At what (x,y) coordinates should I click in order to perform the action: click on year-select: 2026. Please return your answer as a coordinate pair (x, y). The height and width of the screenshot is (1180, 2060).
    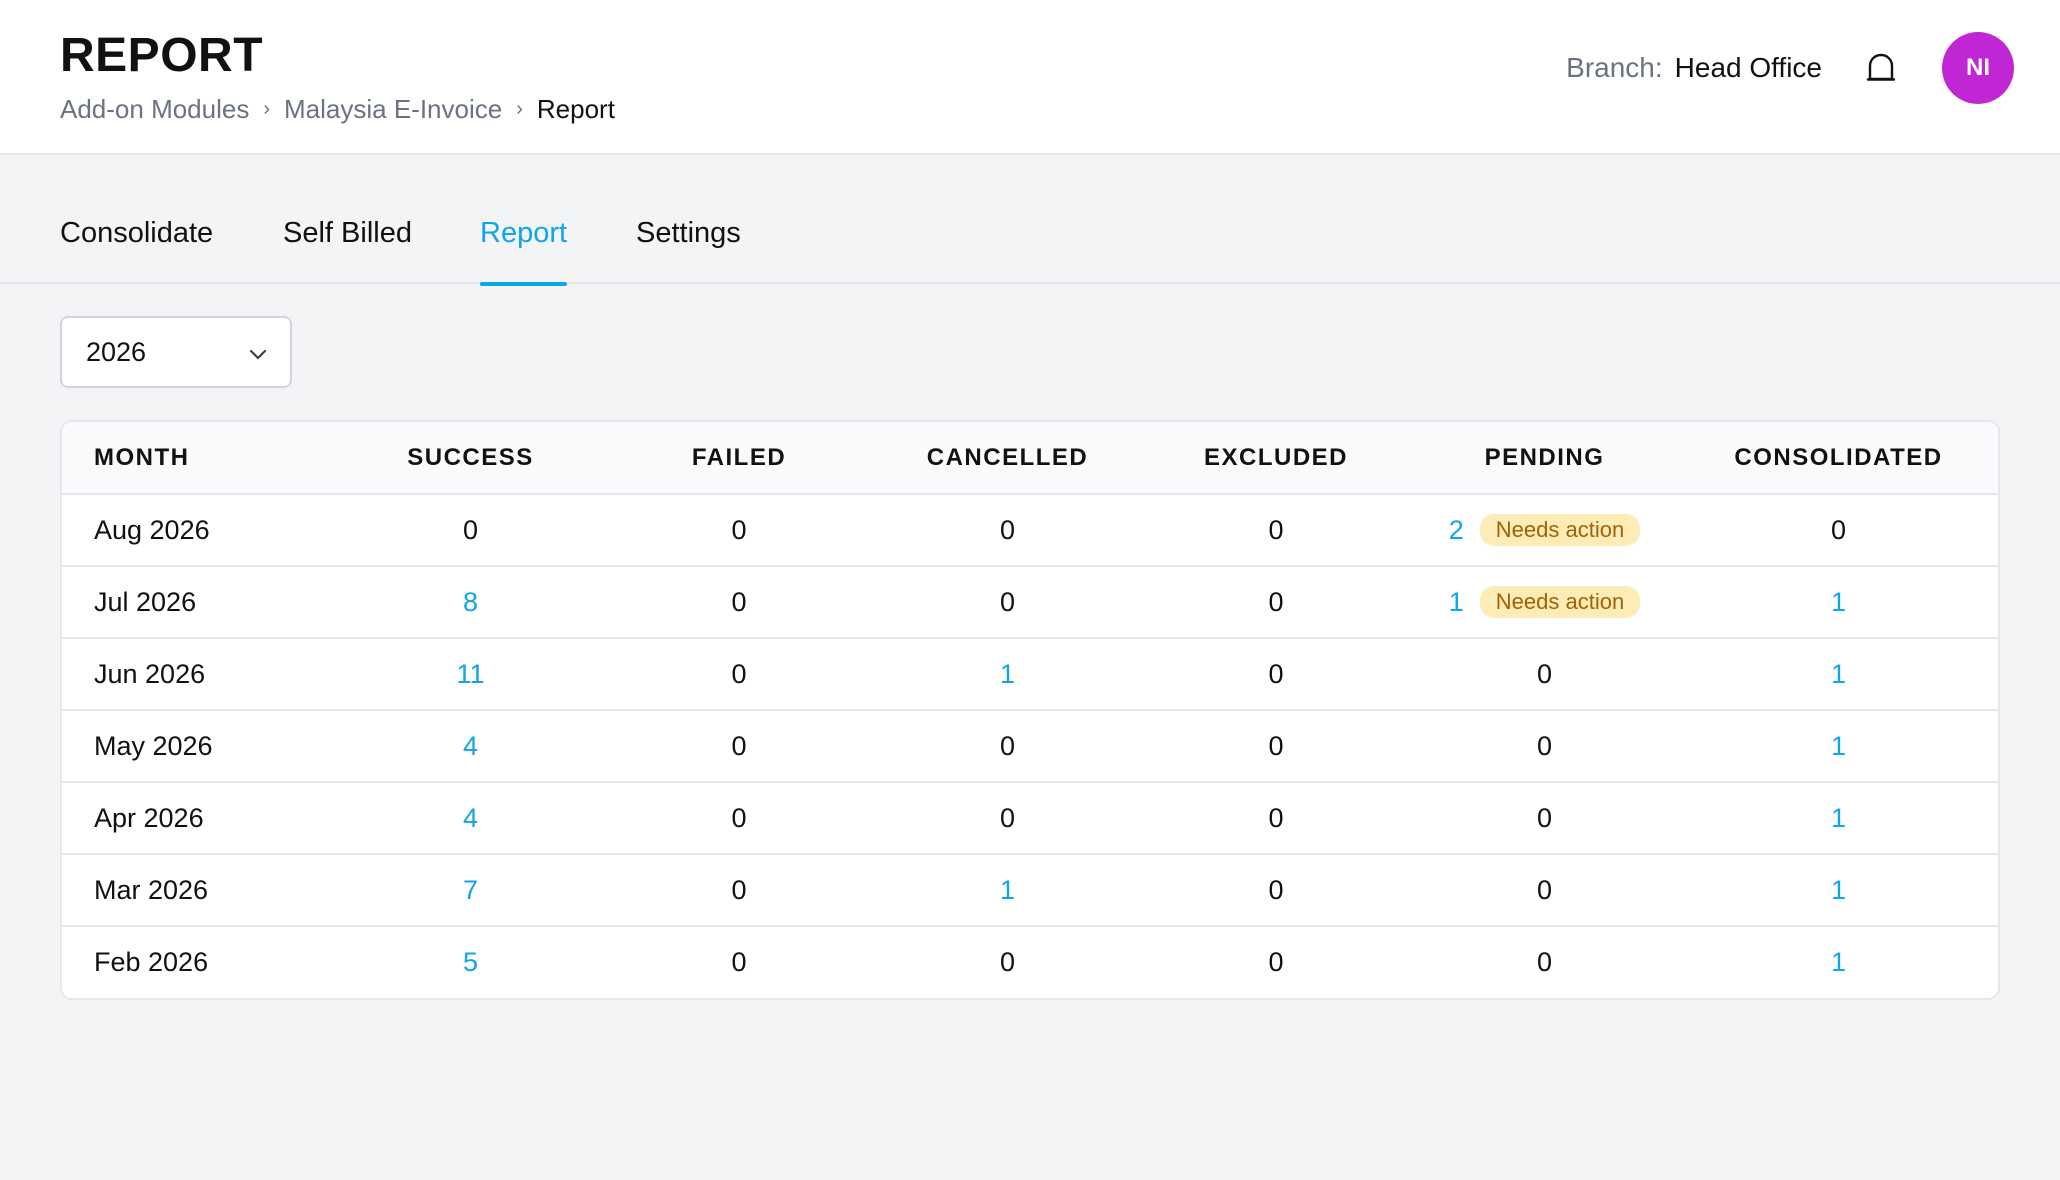
    Looking at the image, I should click on (176, 352).